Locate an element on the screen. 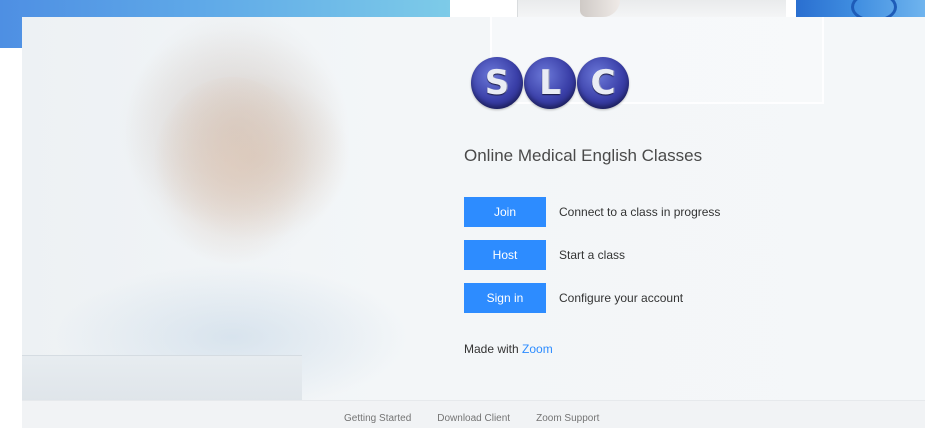  host-description: Start a class is located at coordinates (592, 255).